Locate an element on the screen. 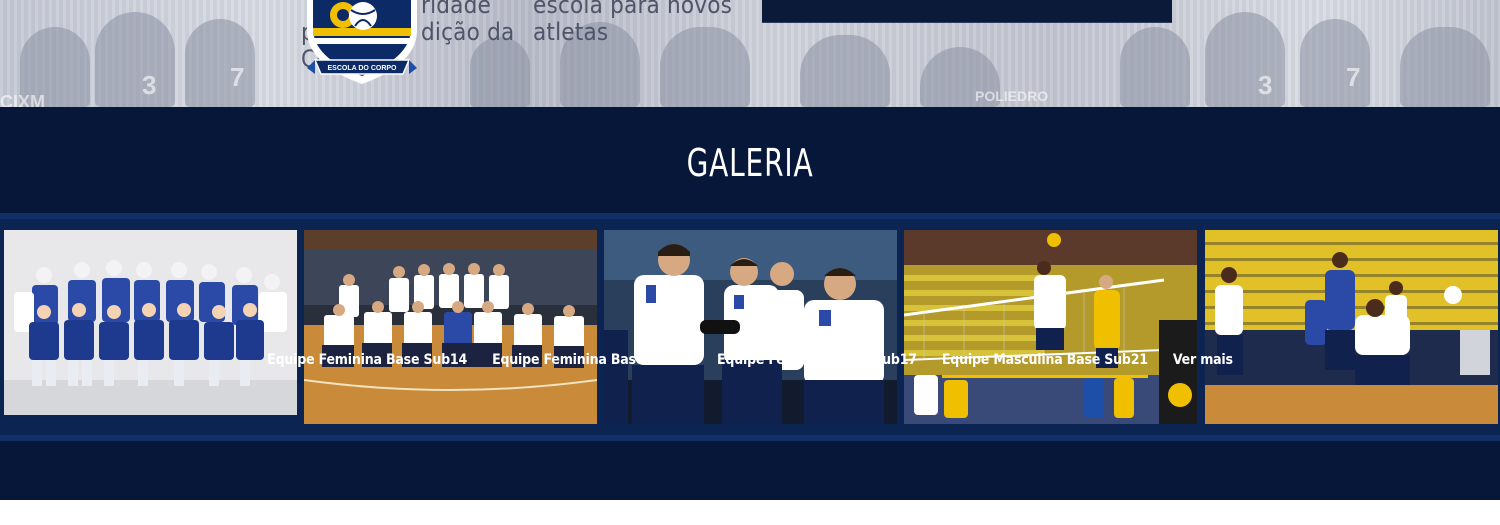 Image resolution: width=1500 pixels, height=525 pixels. tab-feminina-sub17: Equipe Feminina Base Sub17 is located at coordinates (817, 365).